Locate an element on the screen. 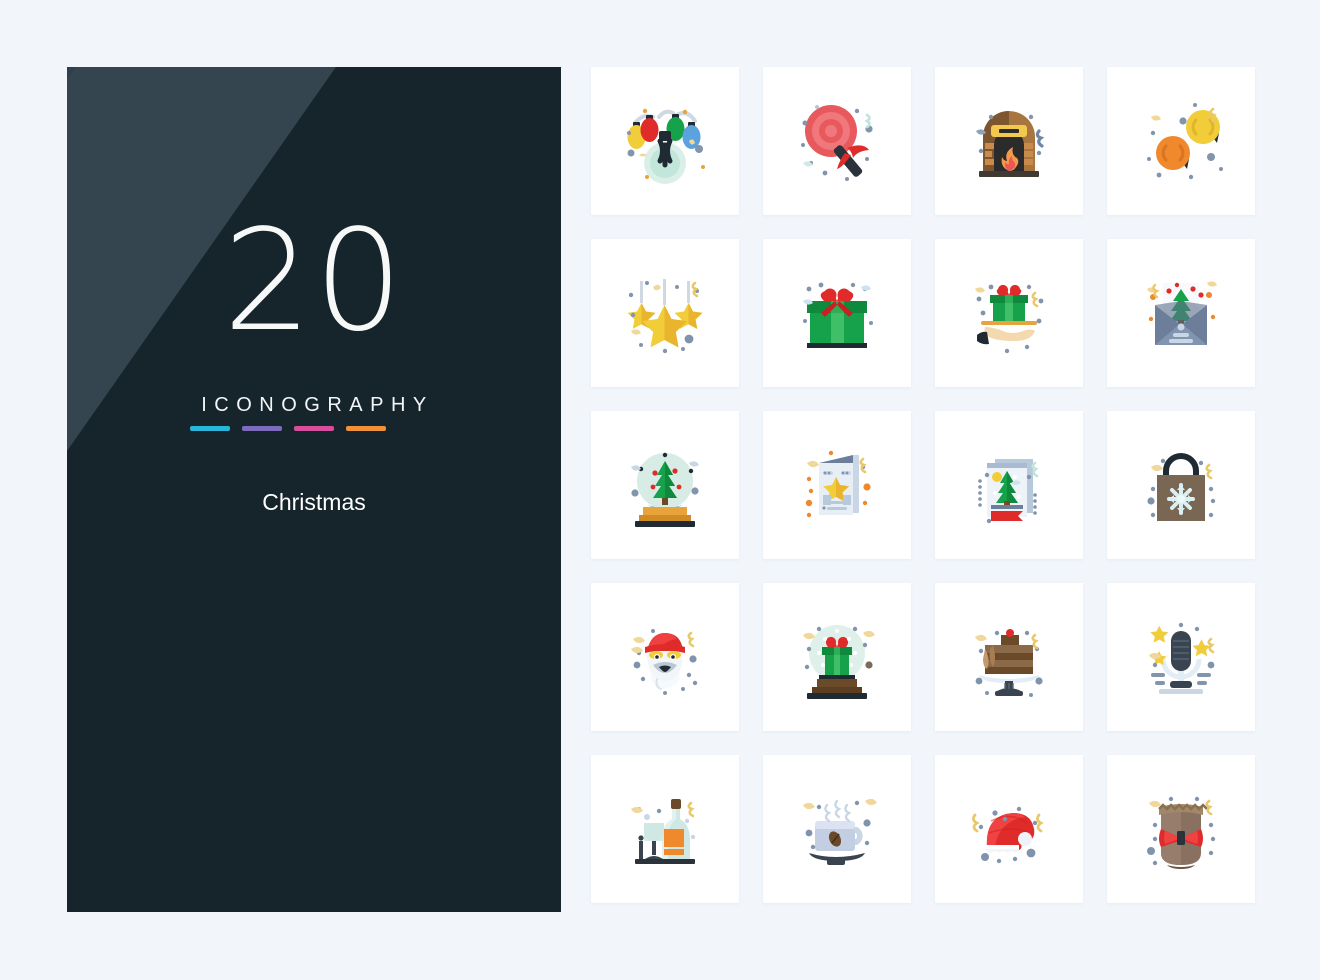 This screenshot has height=980, width=1320. icon-count: 20 is located at coordinates (314, 281).